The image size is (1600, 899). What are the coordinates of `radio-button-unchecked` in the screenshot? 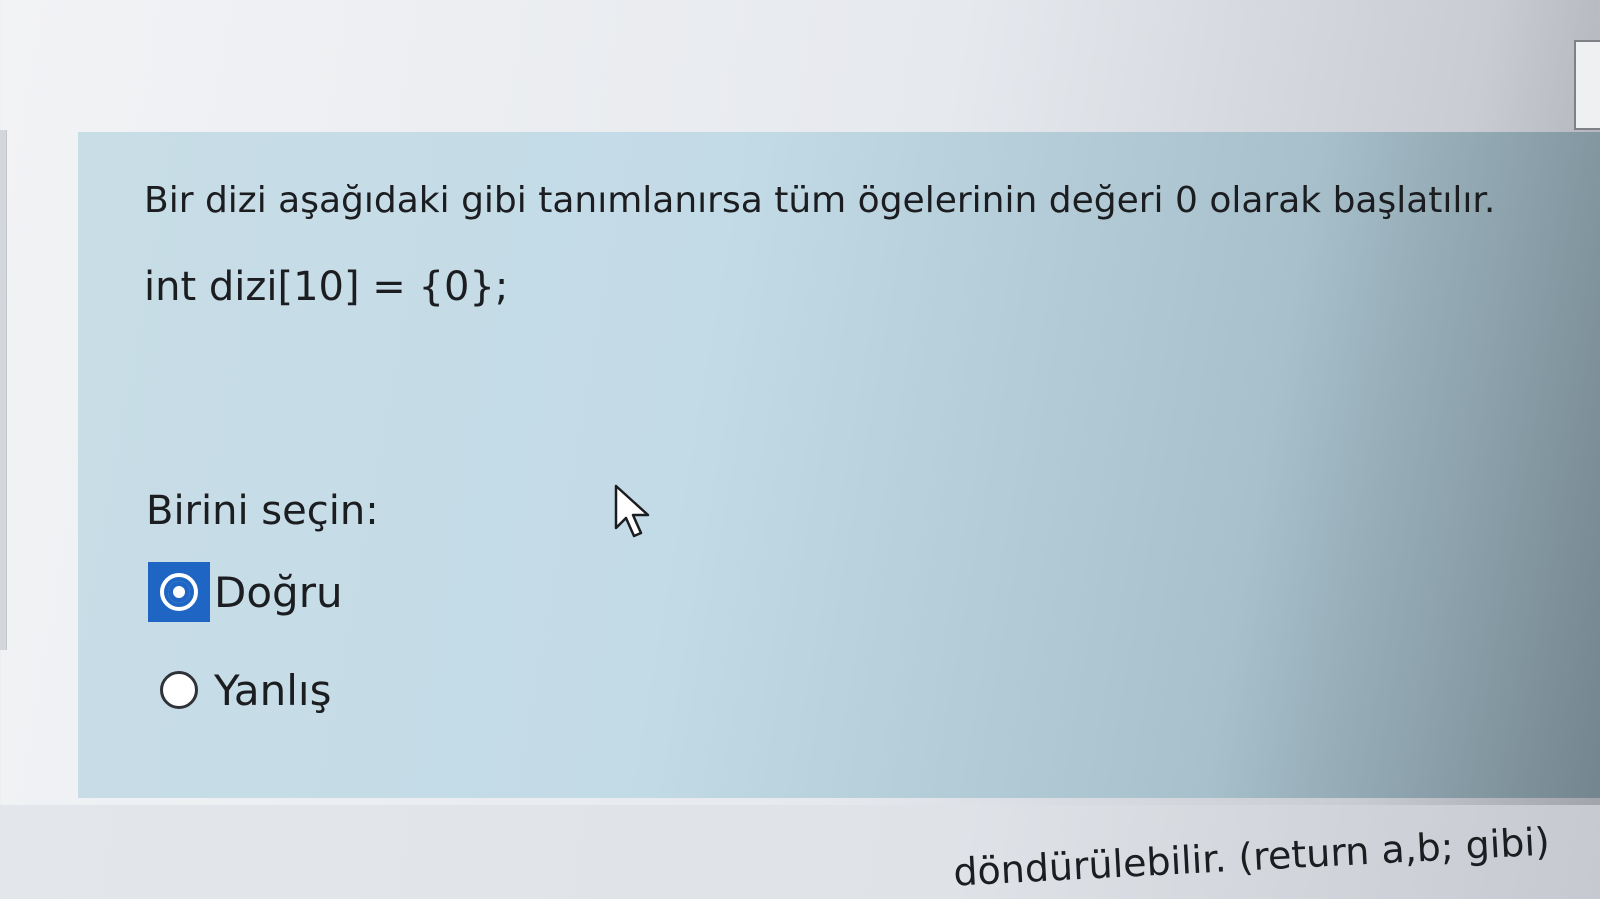 It's located at (179, 690).